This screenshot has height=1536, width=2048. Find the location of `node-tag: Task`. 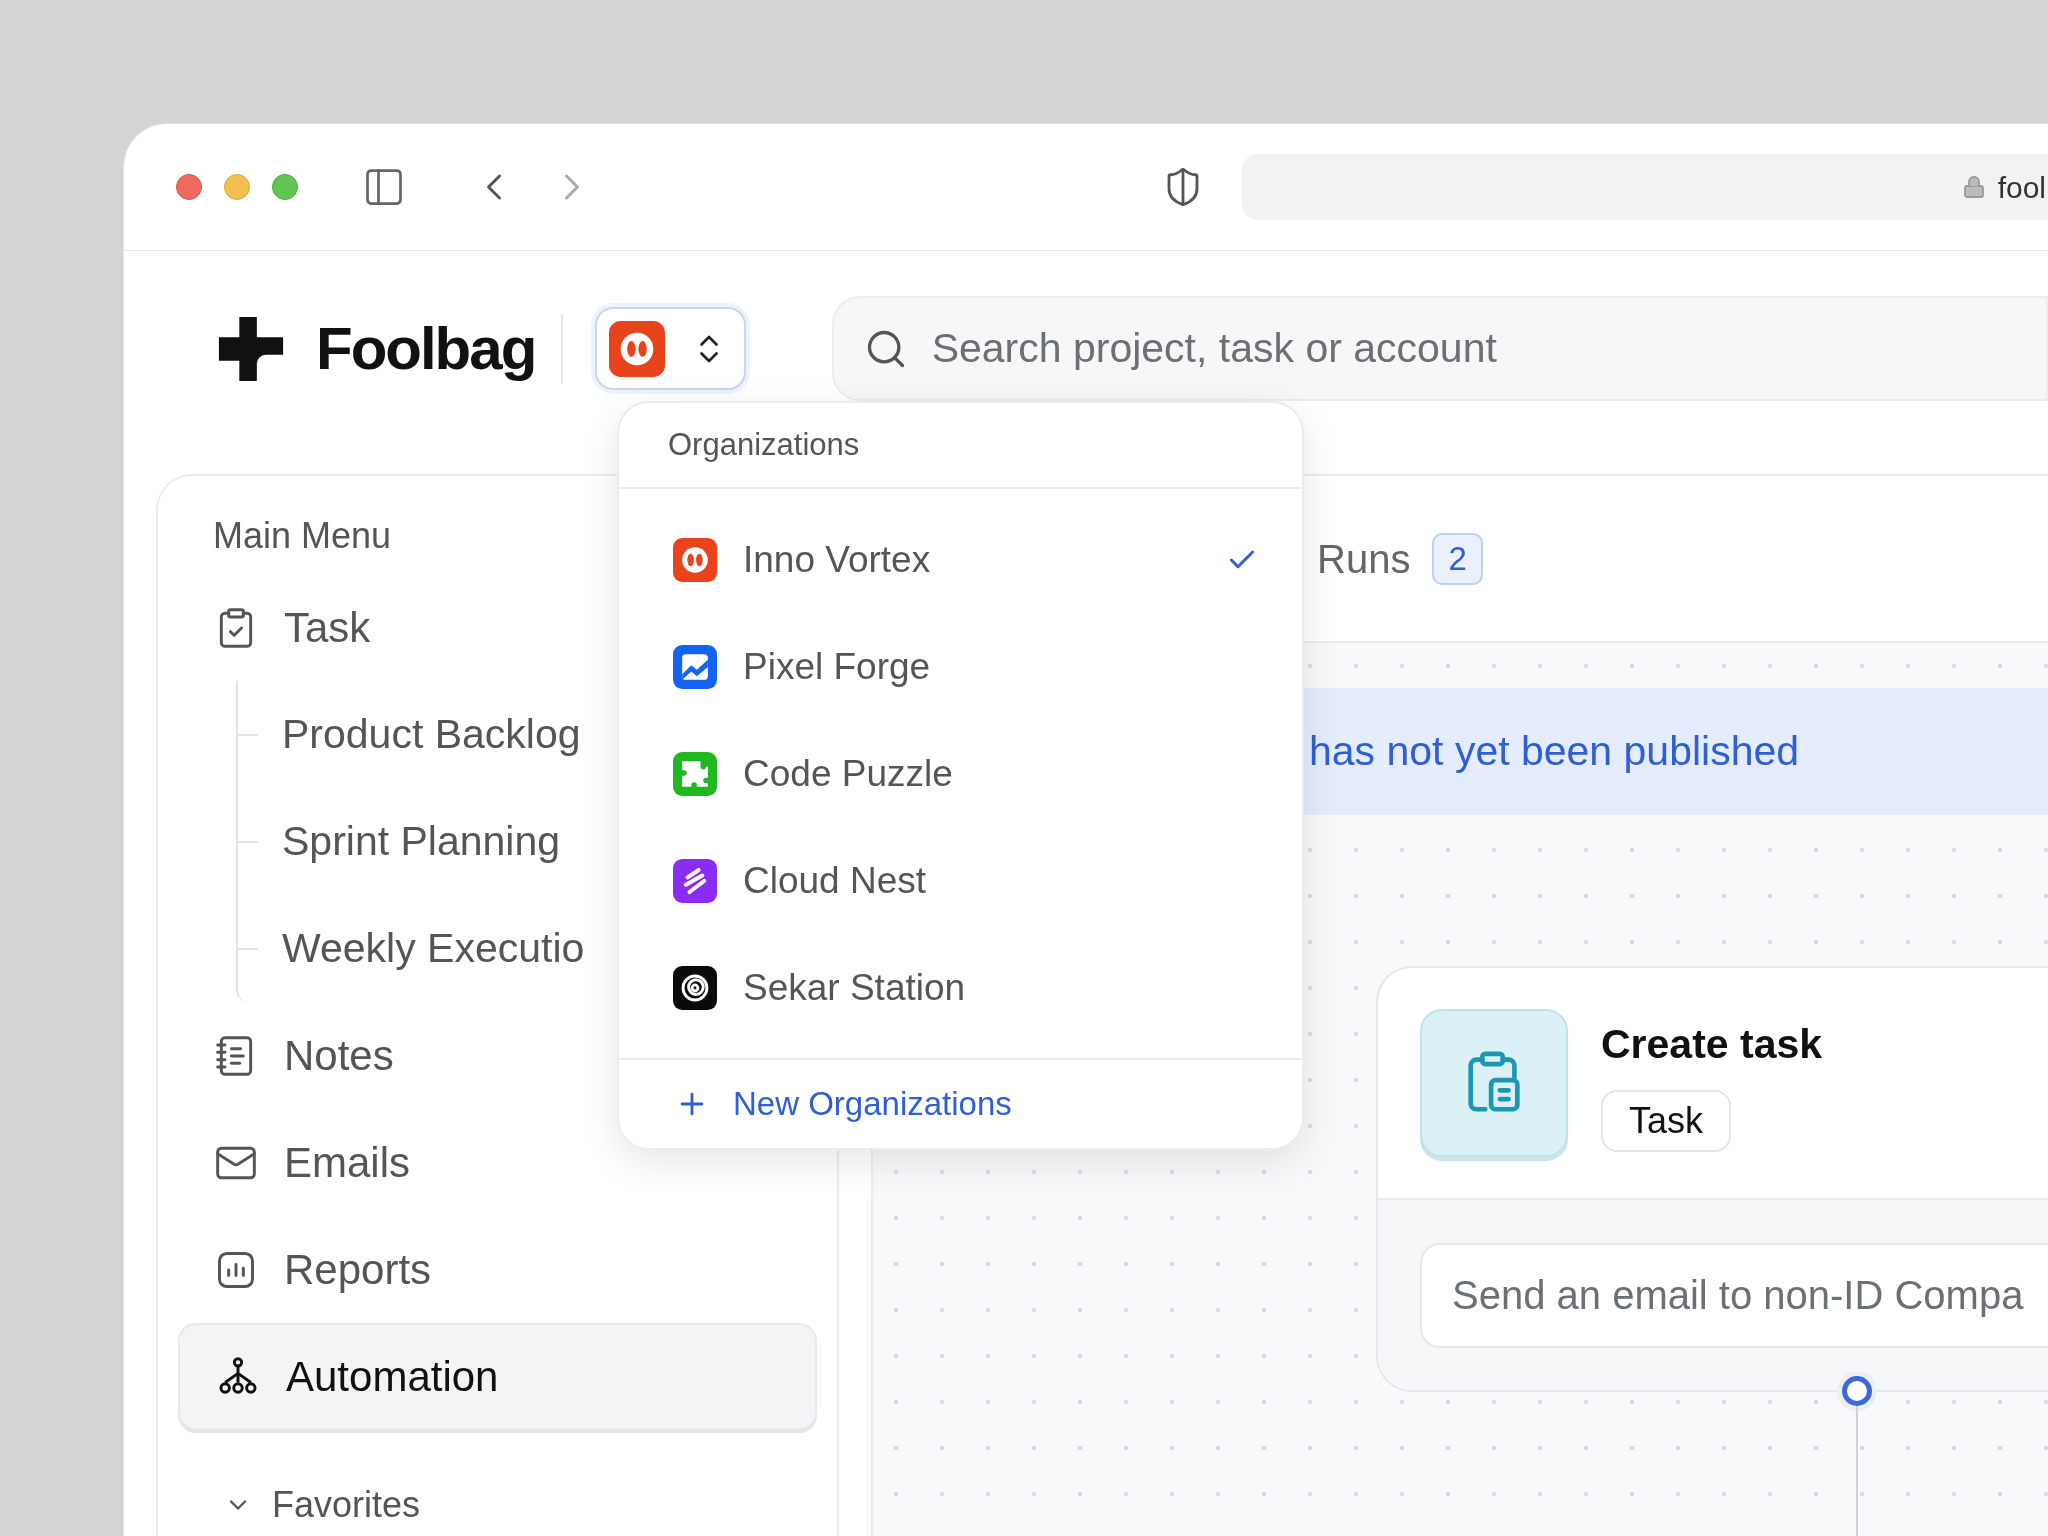

node-tag: Task is located at coordinates (1666, 1120).